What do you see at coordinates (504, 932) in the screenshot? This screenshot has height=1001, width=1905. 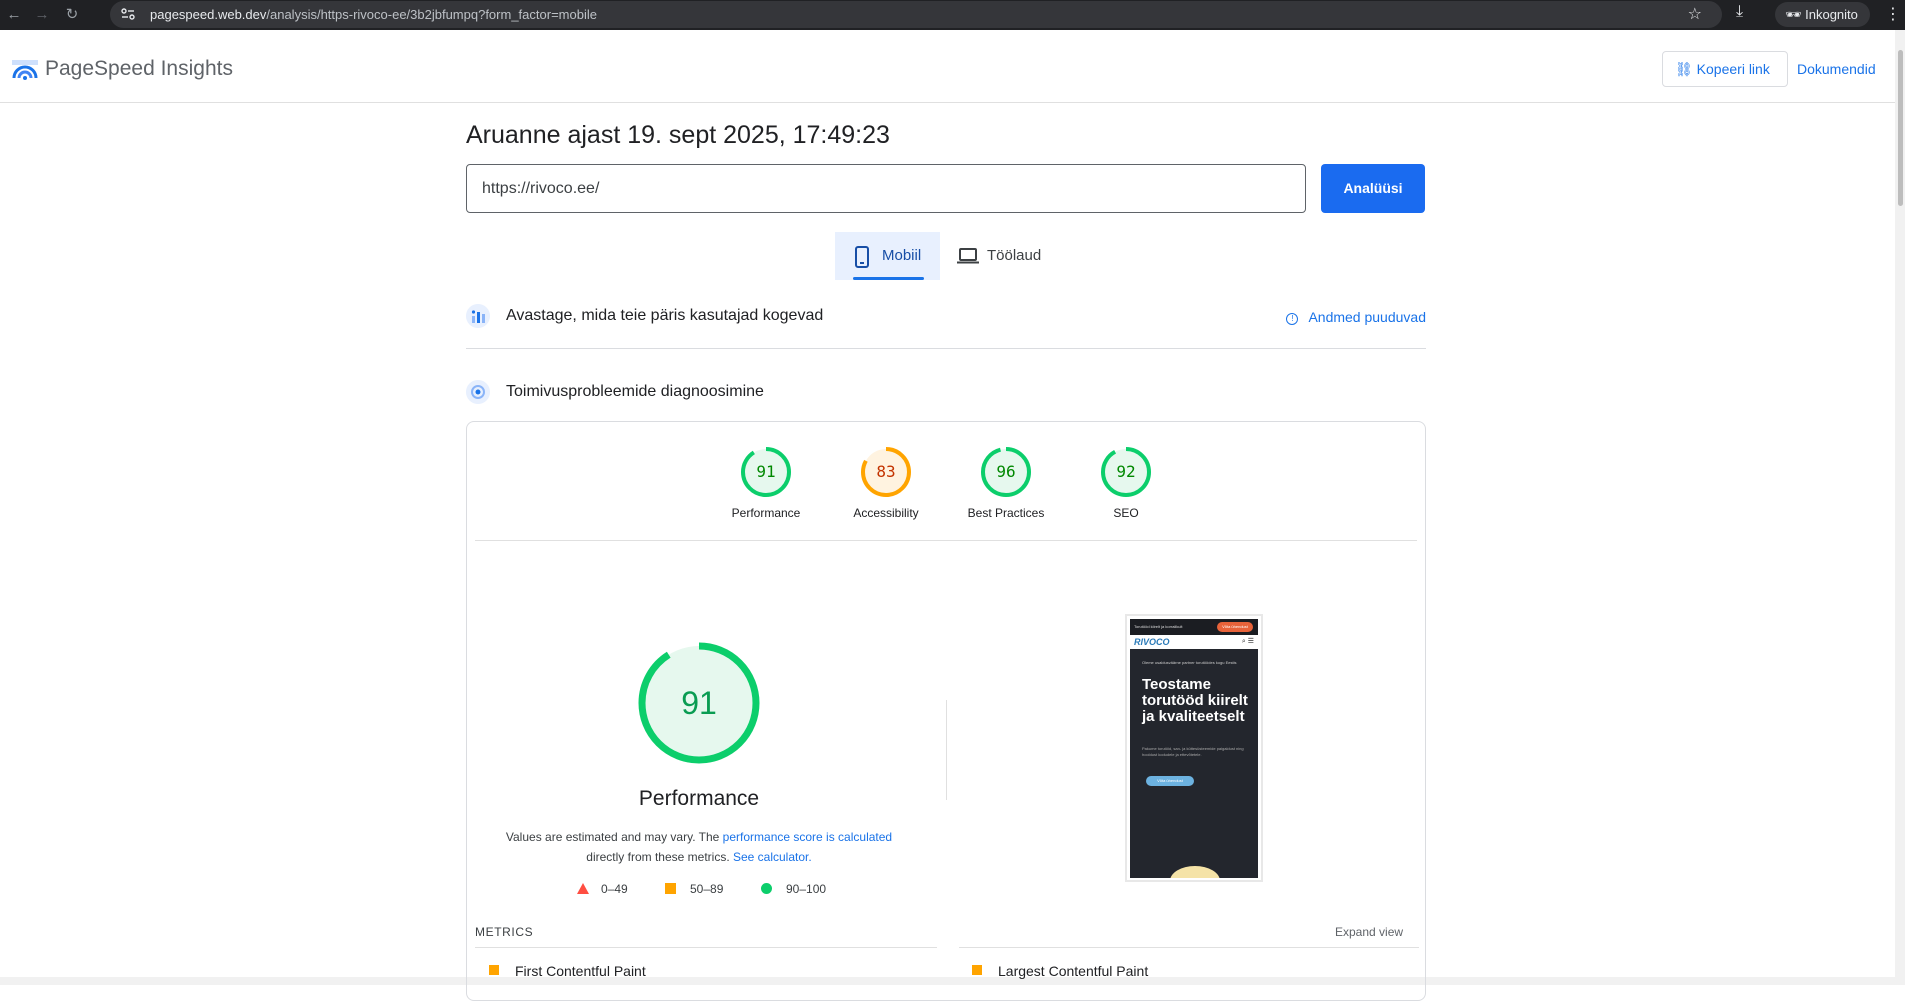 I see `metrics-header: METRICS` at bounding box center [504, 932].